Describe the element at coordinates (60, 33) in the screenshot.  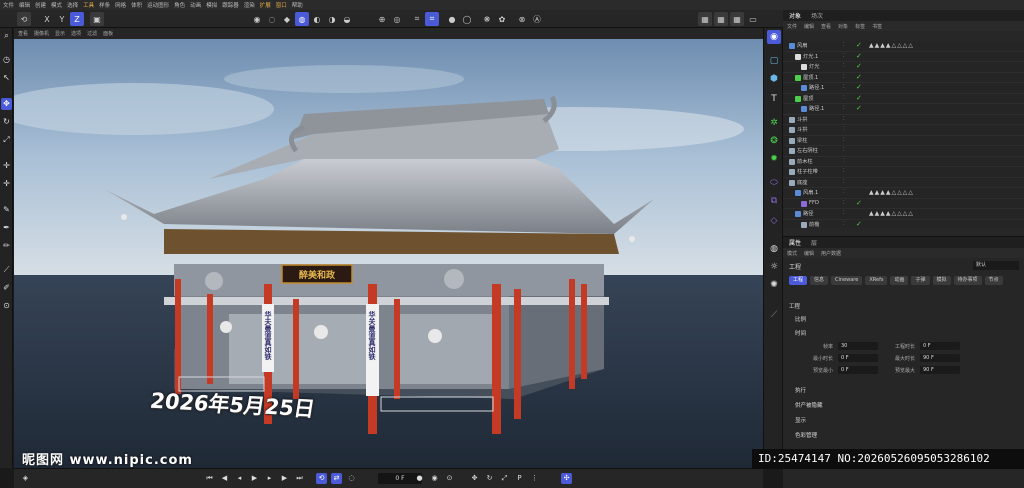
I see `viewport-menu-display: 显示` at that location.